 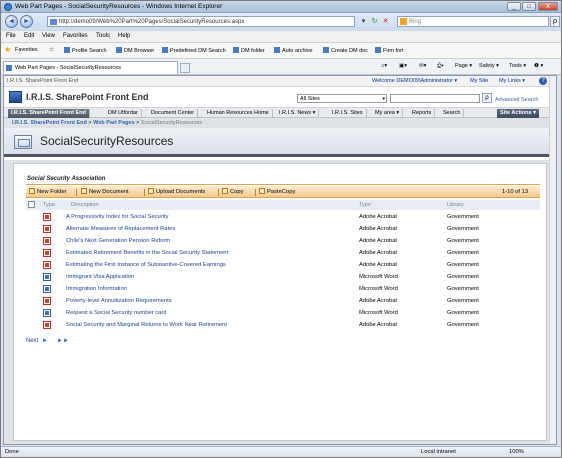 I want to click on home-icon: ⌂▾, so click(x=384, y=66).